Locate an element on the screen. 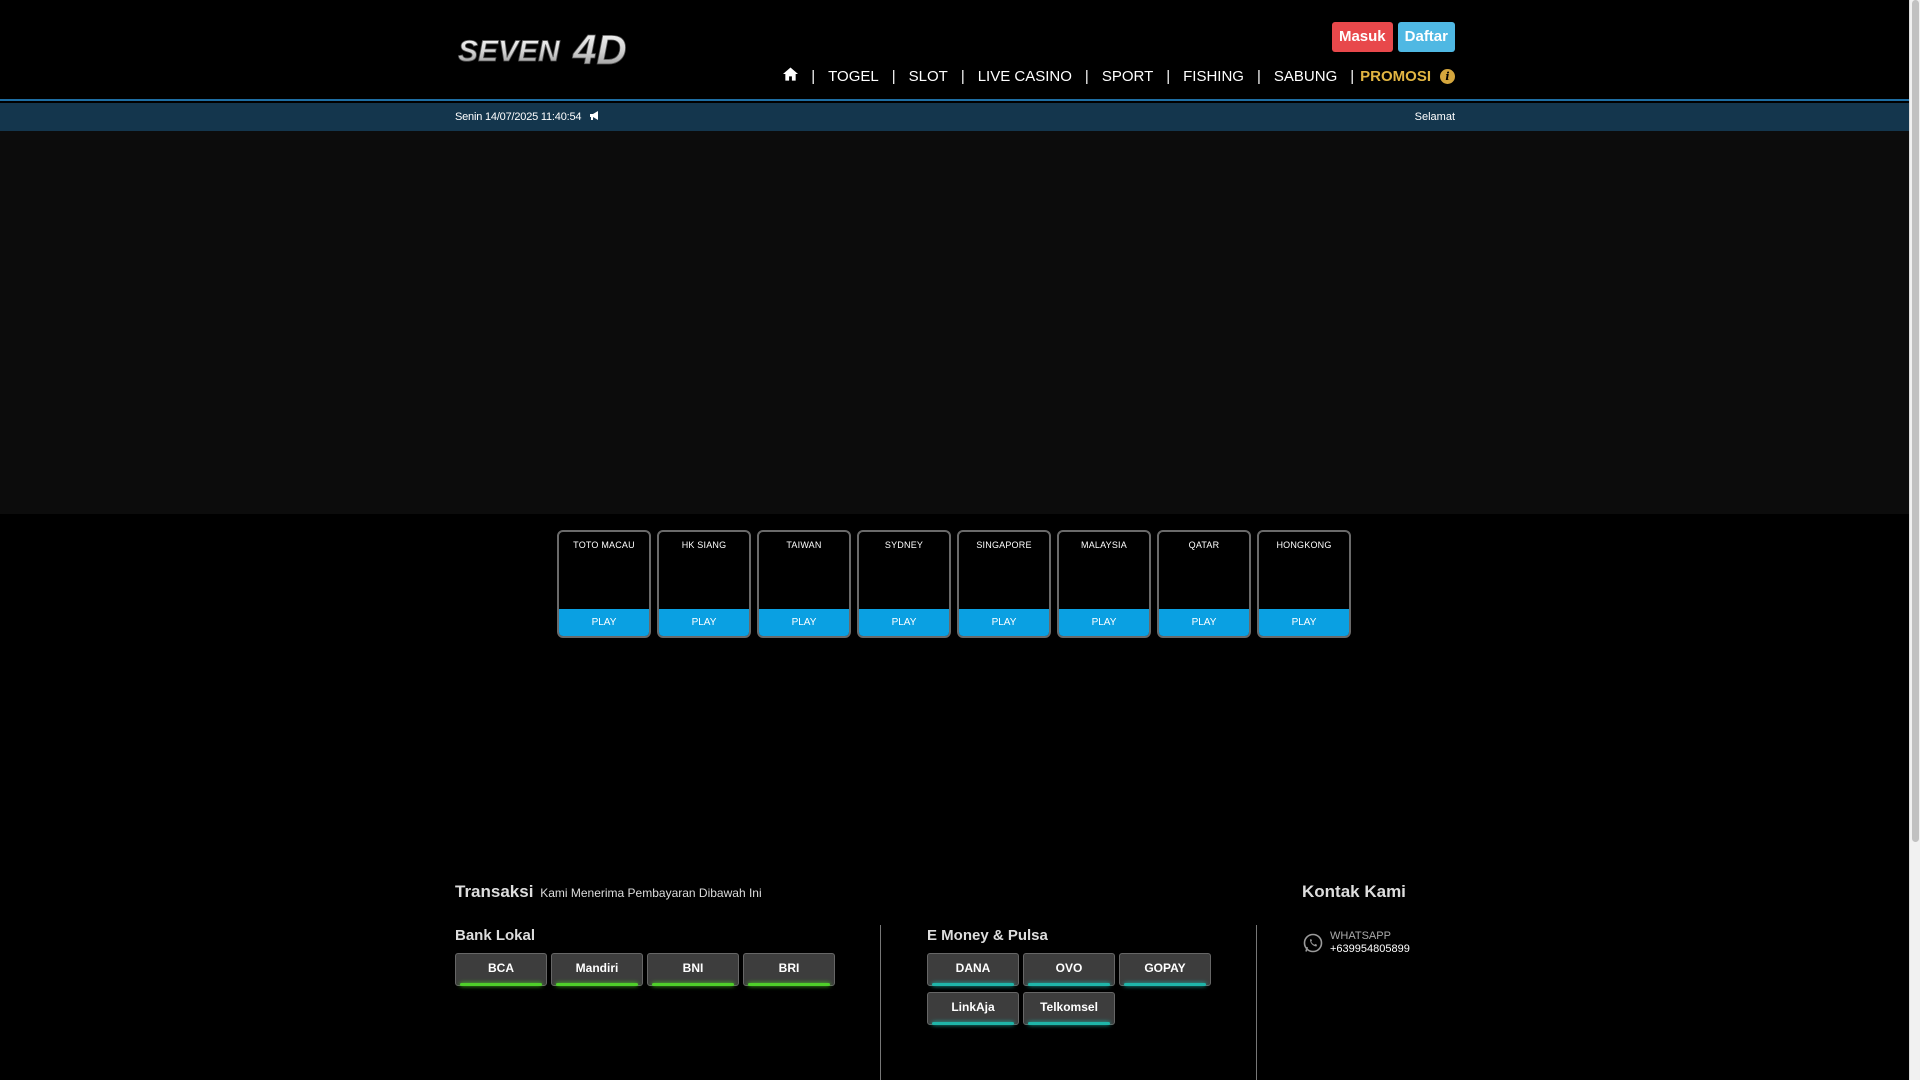 The image size is (1920, 1080). nav-item-live-casino: LIVE CASINO is located at coordinates (1025, 76).